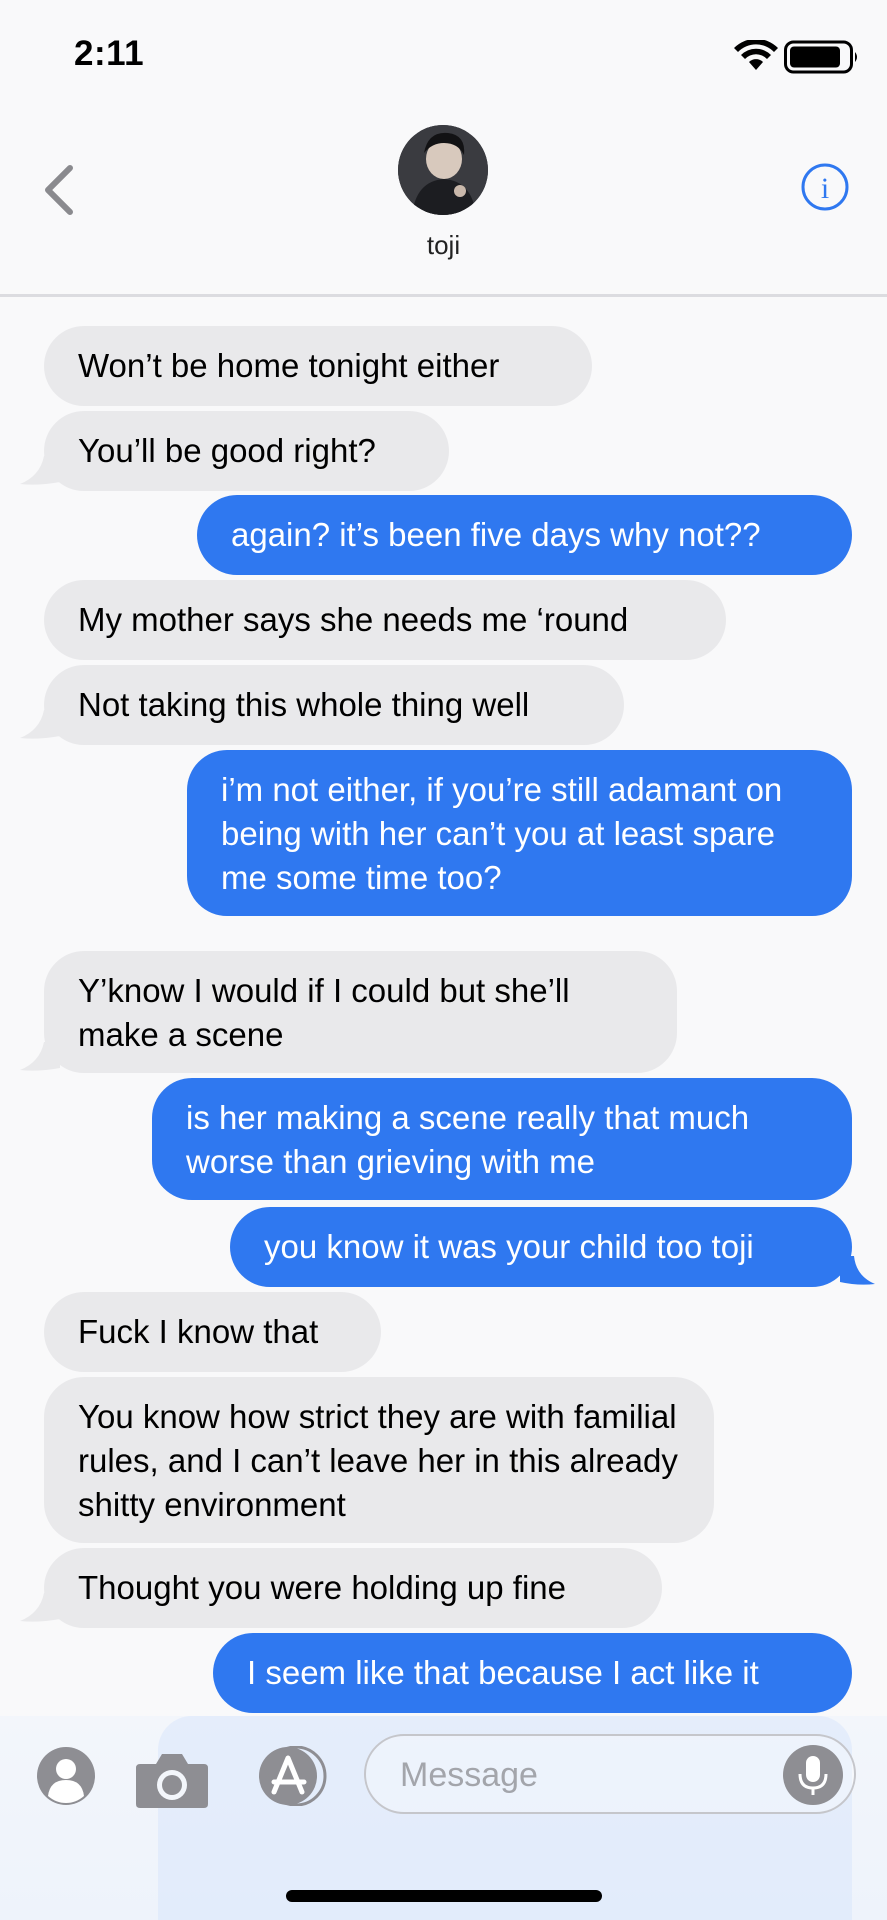 The image size is (887, 1920). I want to click on conversation-header: toji i, so click(443, 203).